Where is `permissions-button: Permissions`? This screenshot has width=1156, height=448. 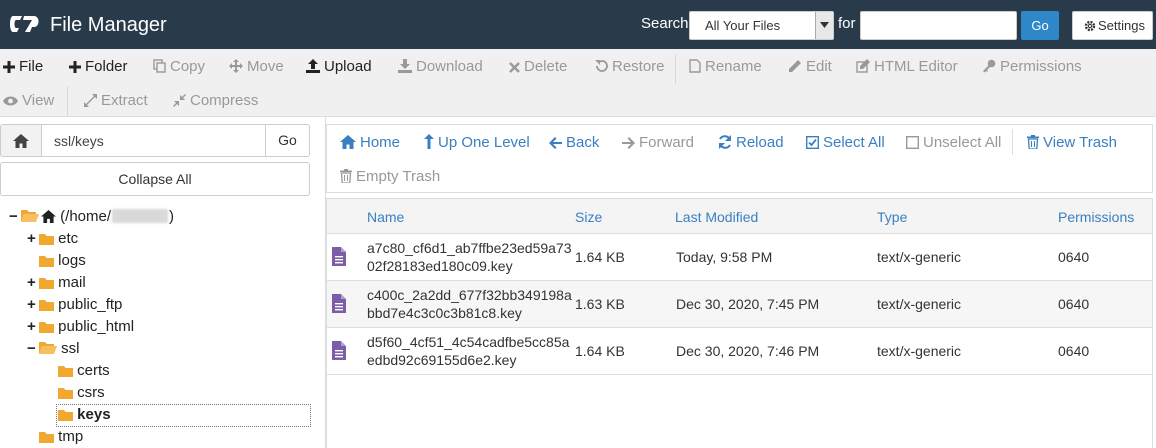 permissions-button: Permissions is located at coordinates (1032, 66).